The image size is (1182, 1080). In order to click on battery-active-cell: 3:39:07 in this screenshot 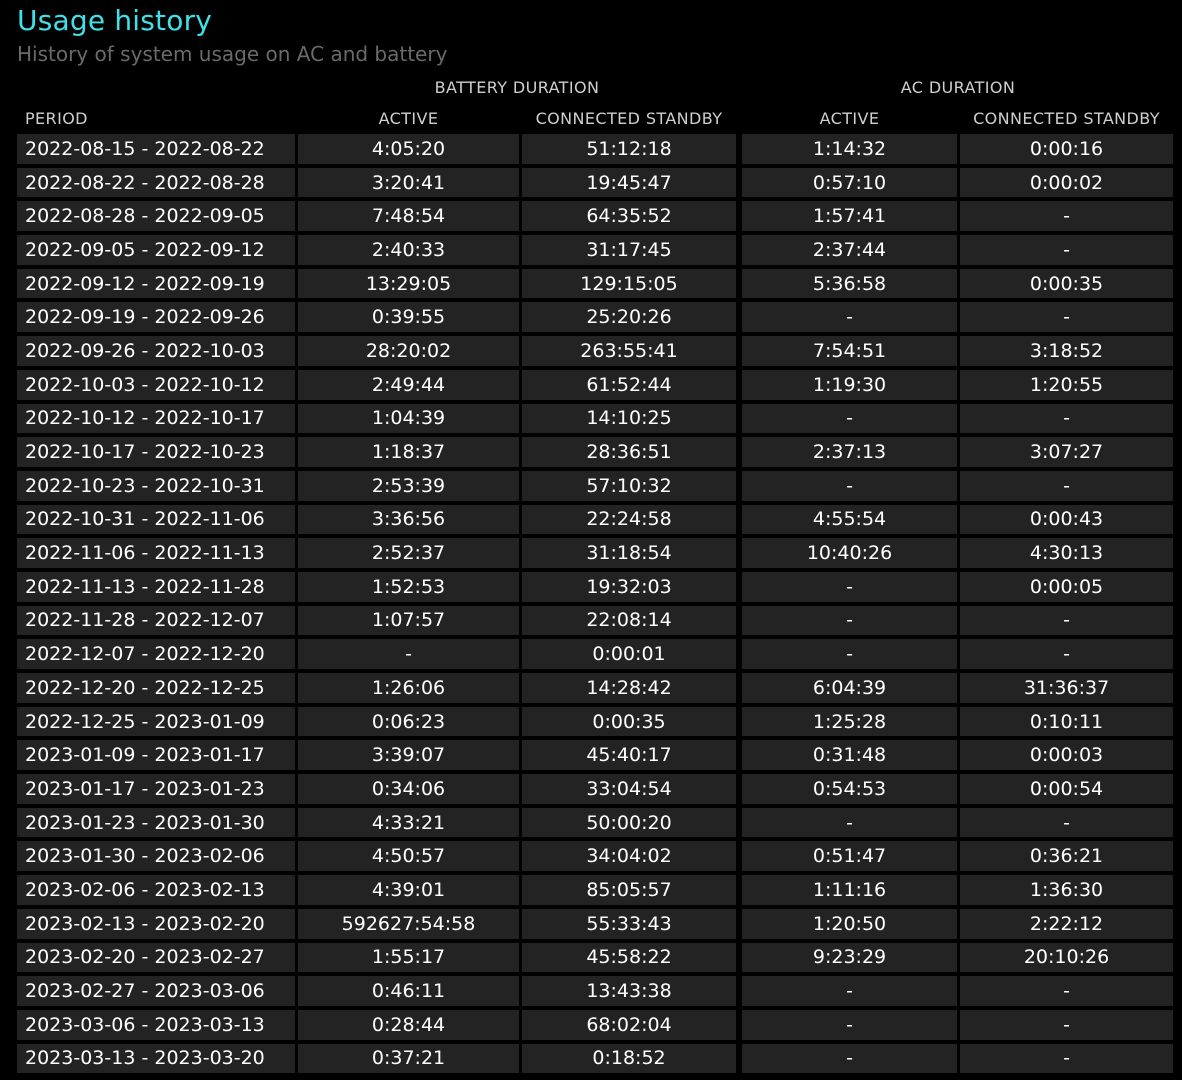, I will do `click(408, 755)`.